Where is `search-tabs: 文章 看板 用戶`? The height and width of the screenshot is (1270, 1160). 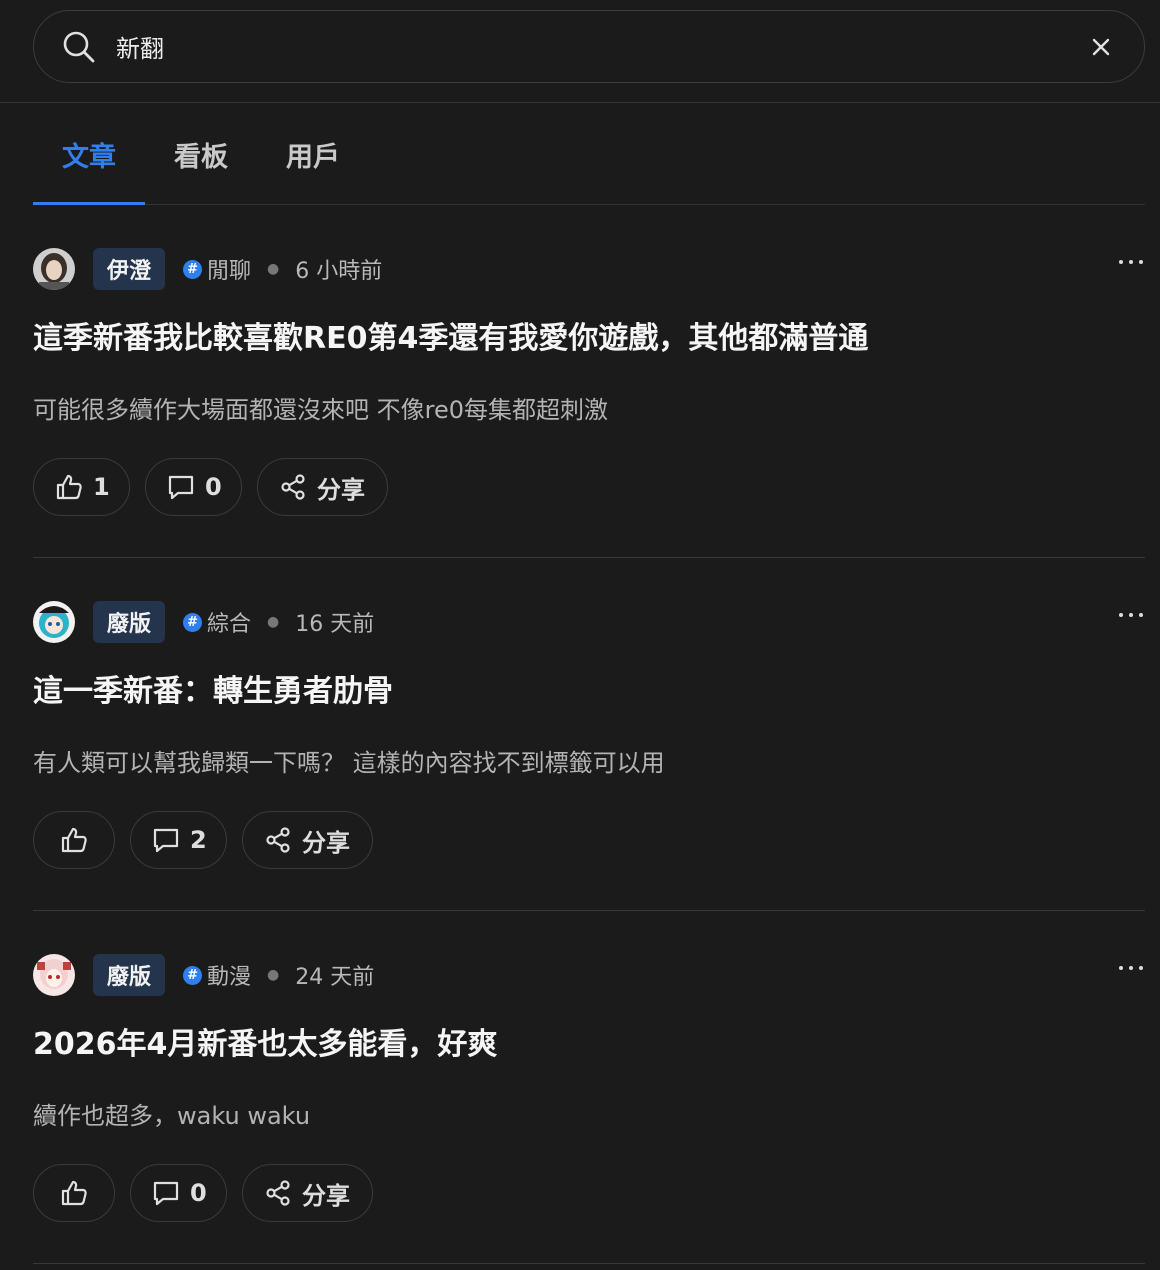
search-tabs: 文章 看板 用戶 is located at coordinates (589, 154).